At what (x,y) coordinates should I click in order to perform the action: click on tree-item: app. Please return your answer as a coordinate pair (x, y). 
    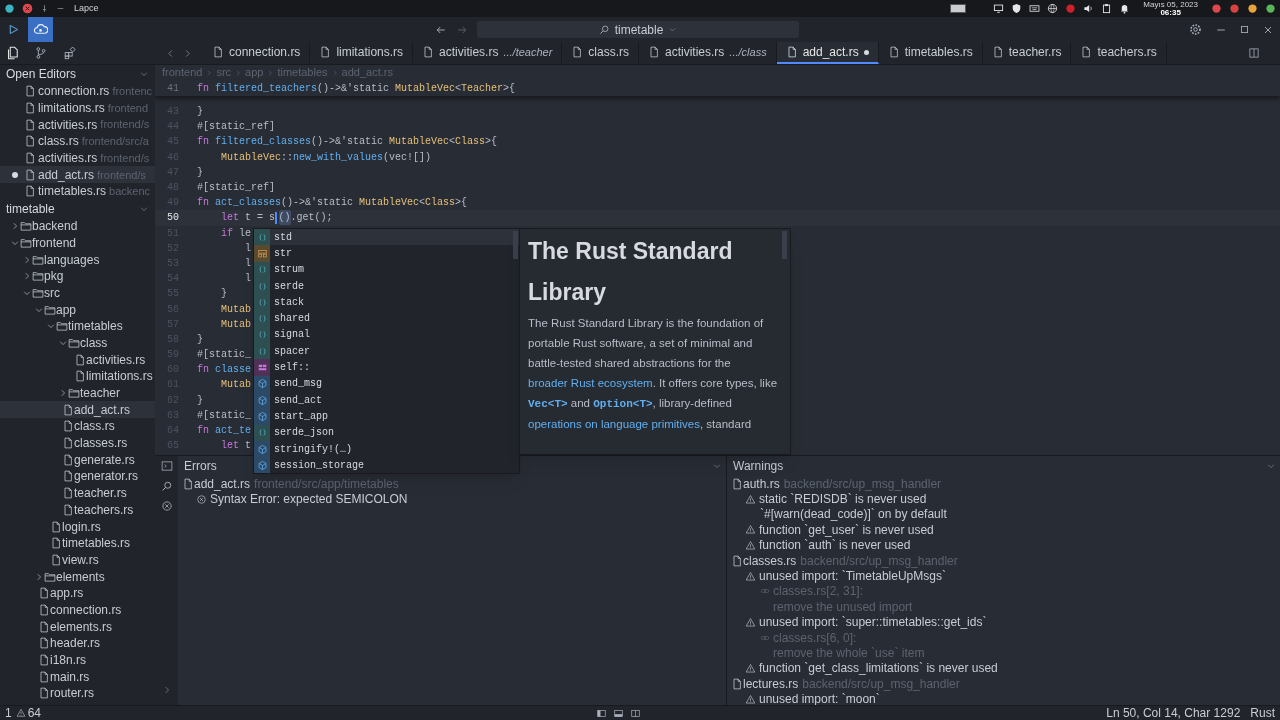
    Looking at the image, I should click on (77, 309).